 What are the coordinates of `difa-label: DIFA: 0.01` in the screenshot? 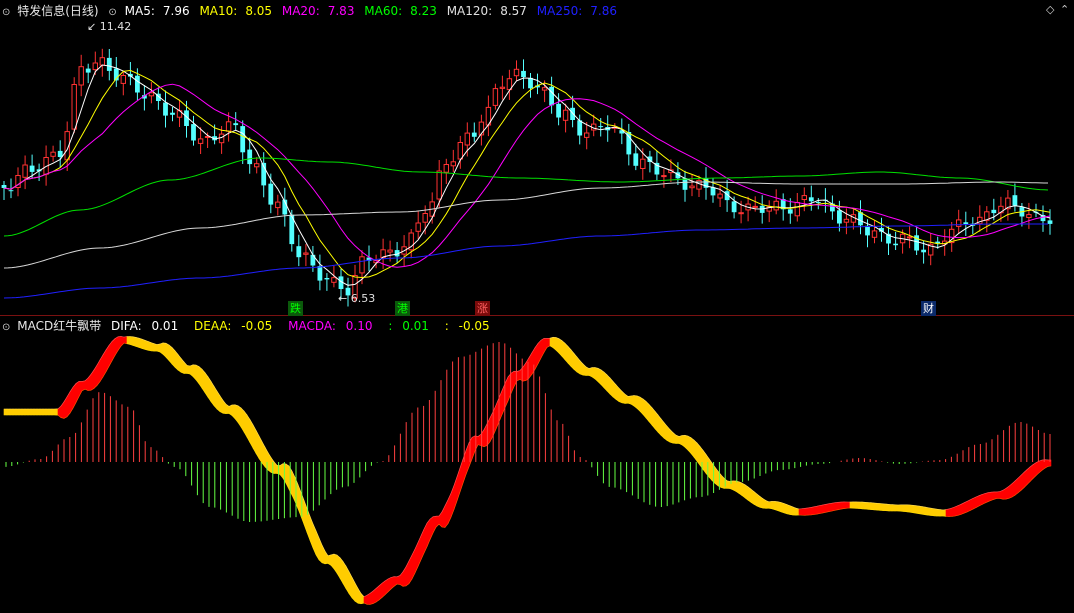 It's located at (145, 326).